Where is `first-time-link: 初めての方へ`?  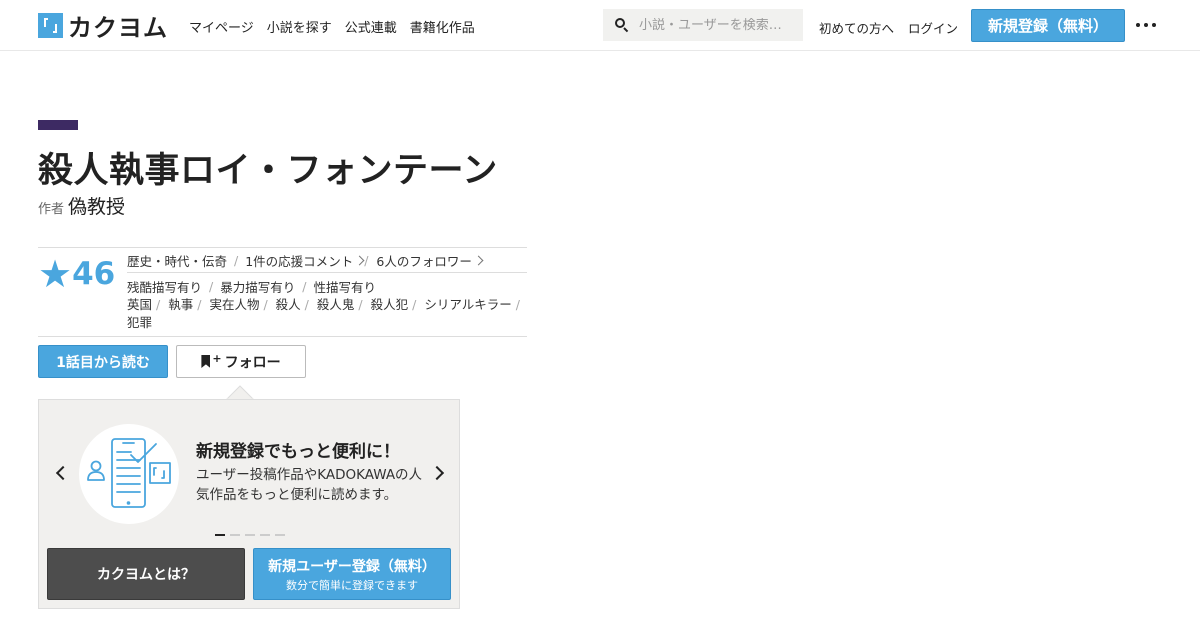 first-time-link: 初めての方へ is located at coordinates (856, 27).